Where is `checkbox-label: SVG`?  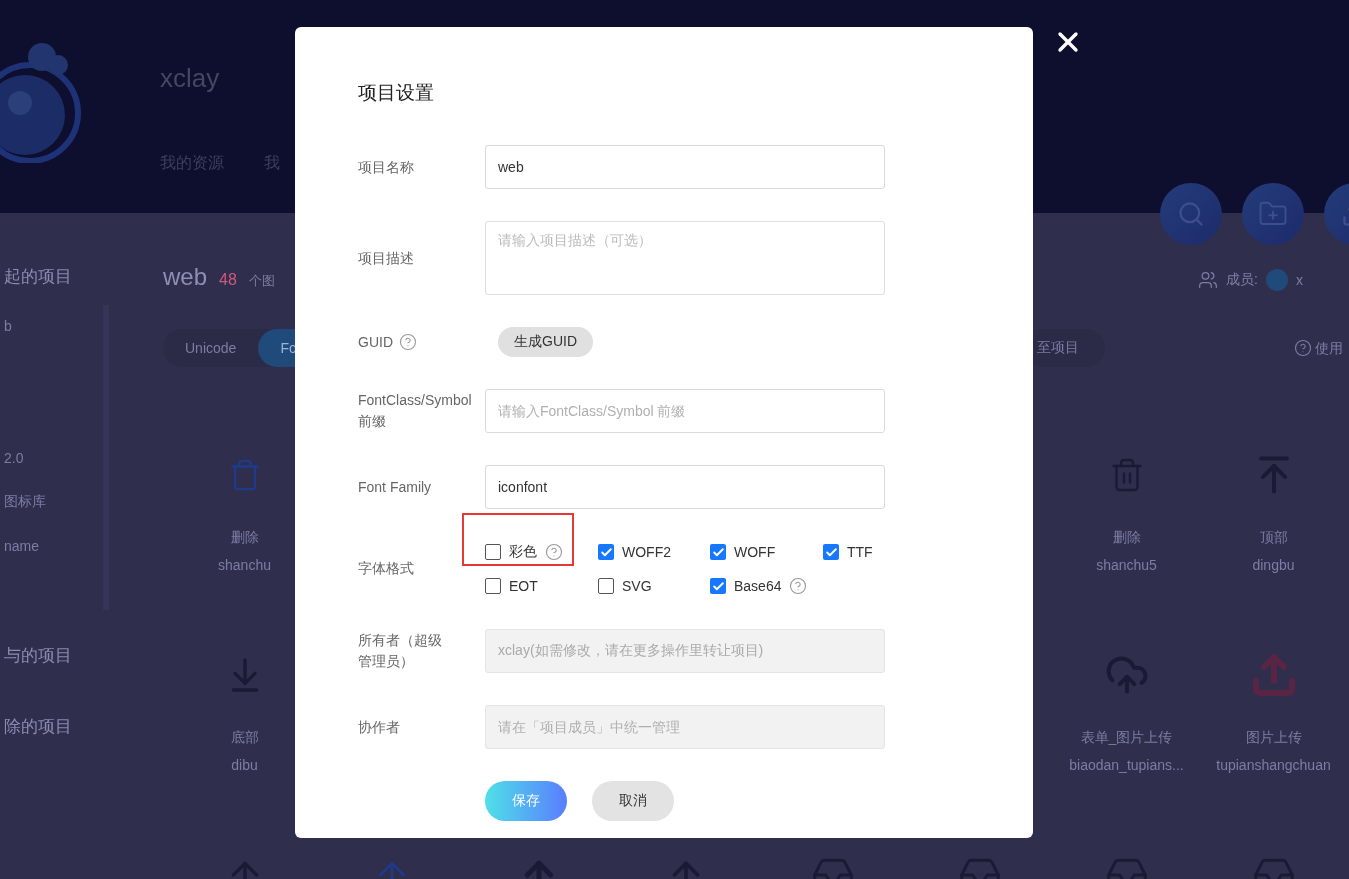
checkbox-label: SVG is located at coordinates (637, 586).